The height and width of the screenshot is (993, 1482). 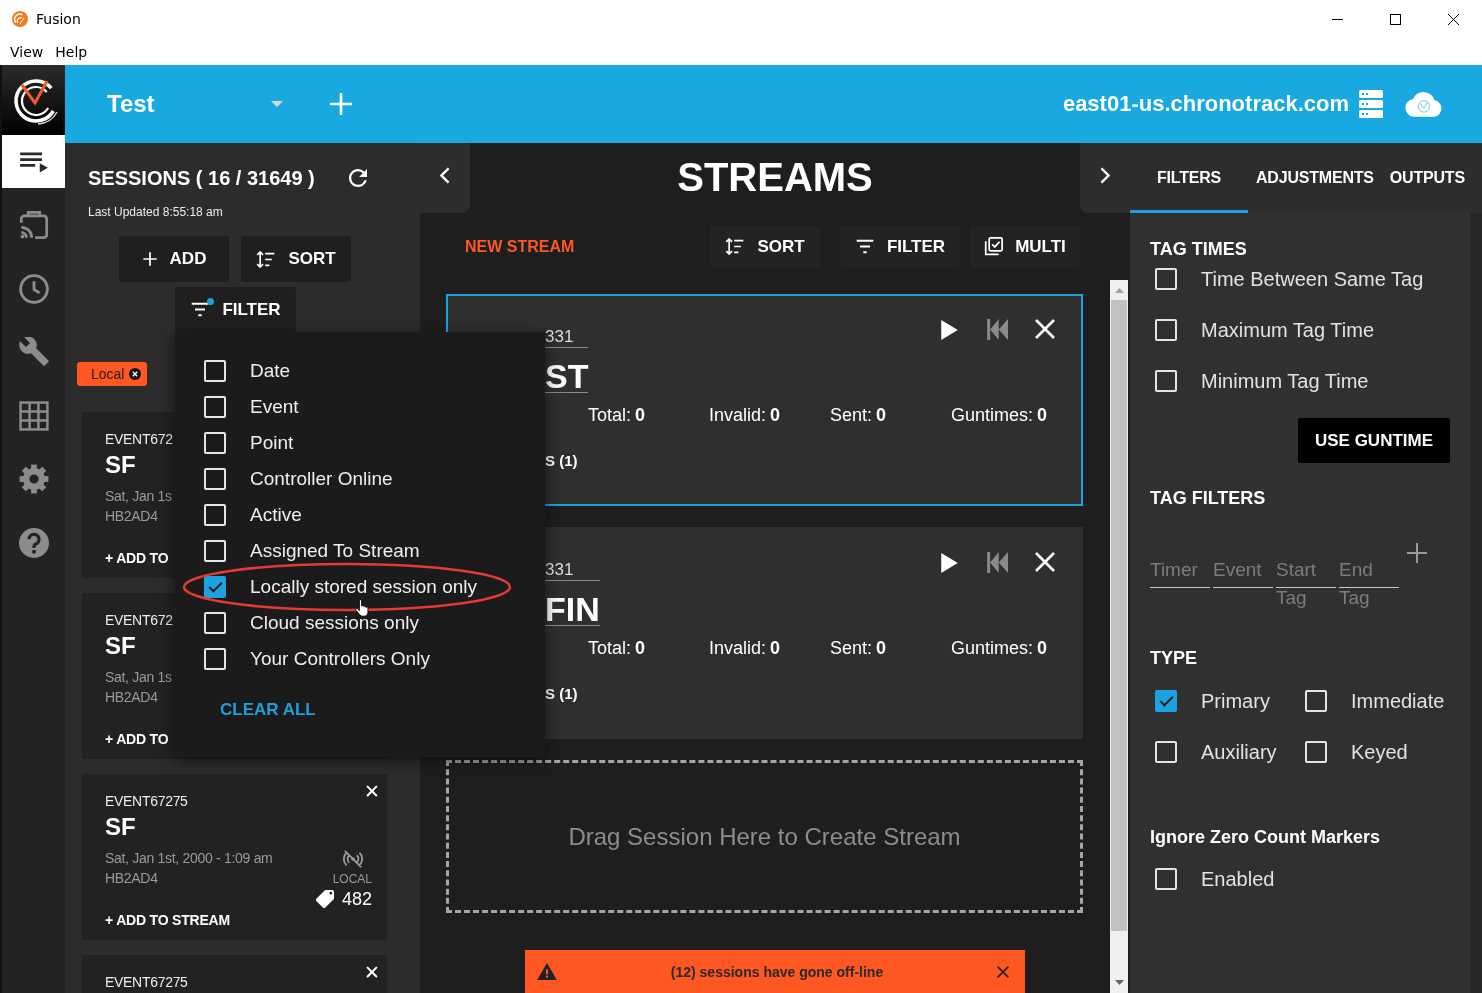 I want to click on filter-option-label: Date, so click(x=270, y=371).